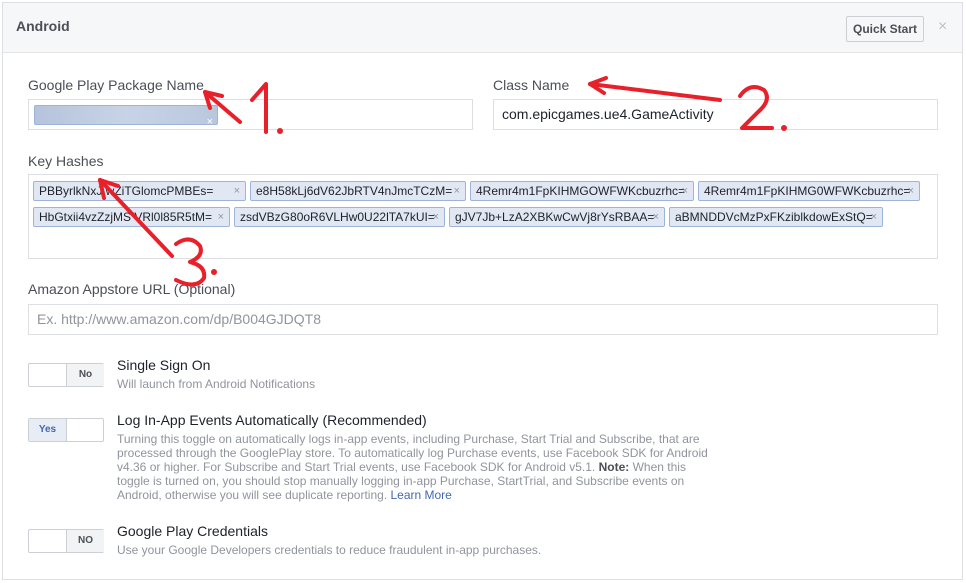 The width and height of the screenshot is (966, 583). What do you see at coordinates (358, 191) in the screenshot?
I see `key-hash-token: e8H58kLj6dV62JbRTV4nJmcTCzM= ×` at bounding box center [358, 191].